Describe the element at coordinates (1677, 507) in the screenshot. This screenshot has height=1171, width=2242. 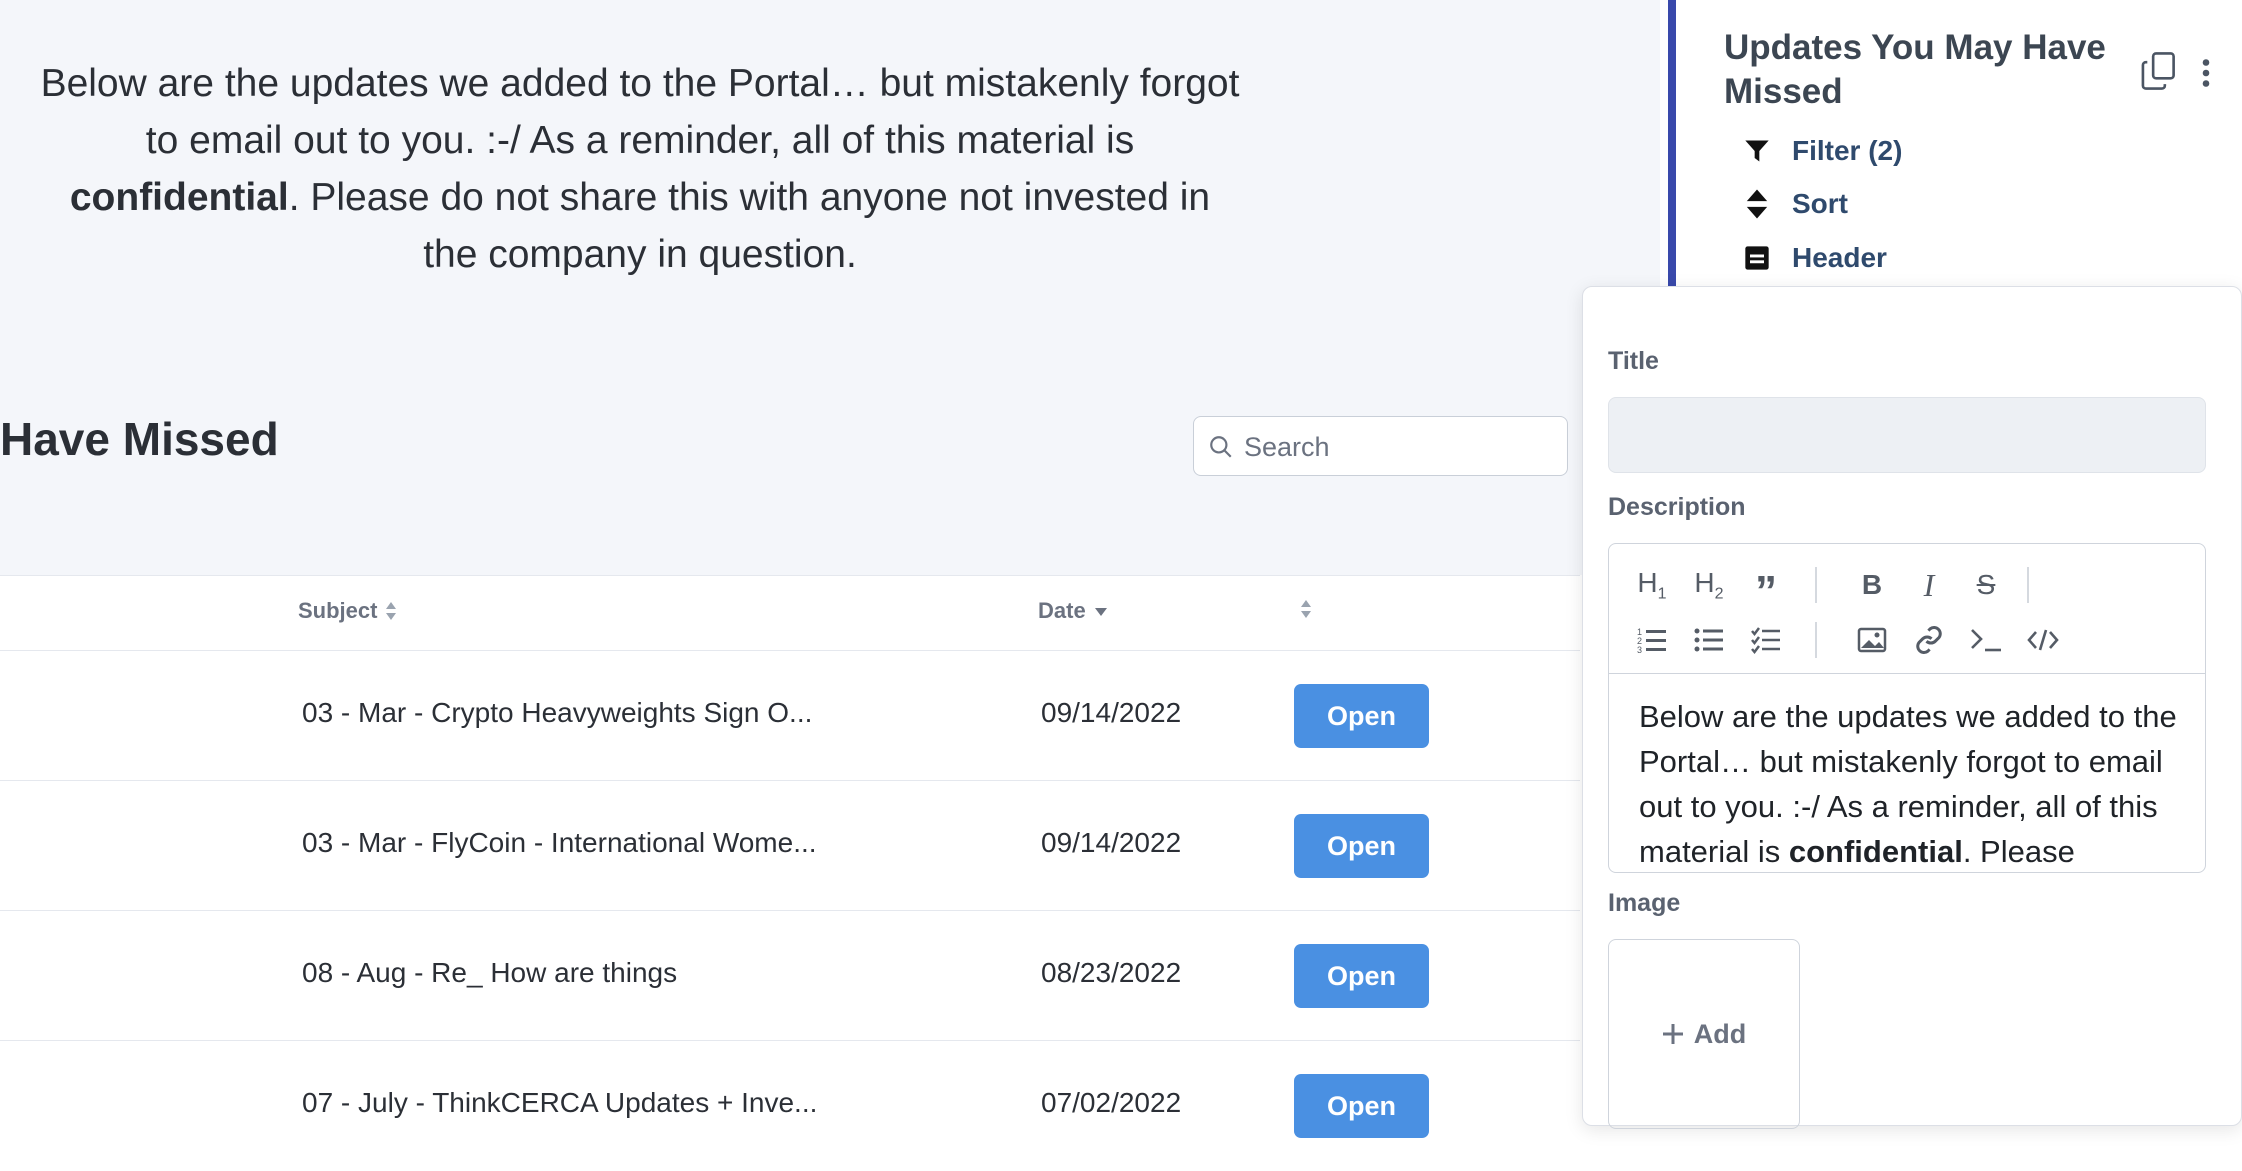
I see `description-label: Description` at that location.